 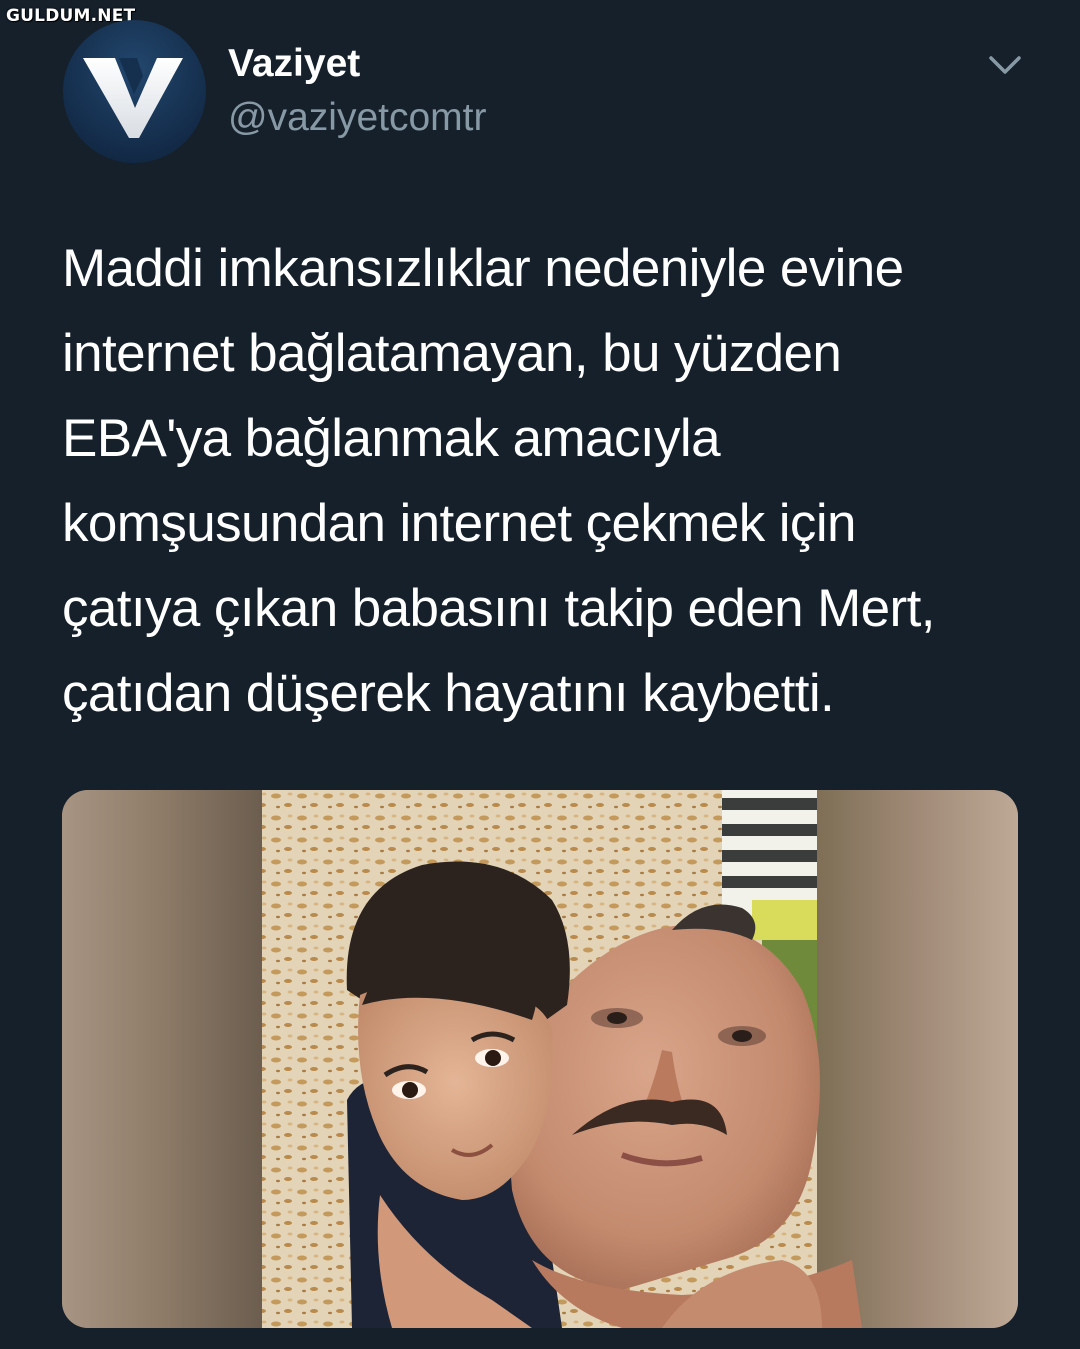 I want to click on avatar, so click(x=134, y=91).